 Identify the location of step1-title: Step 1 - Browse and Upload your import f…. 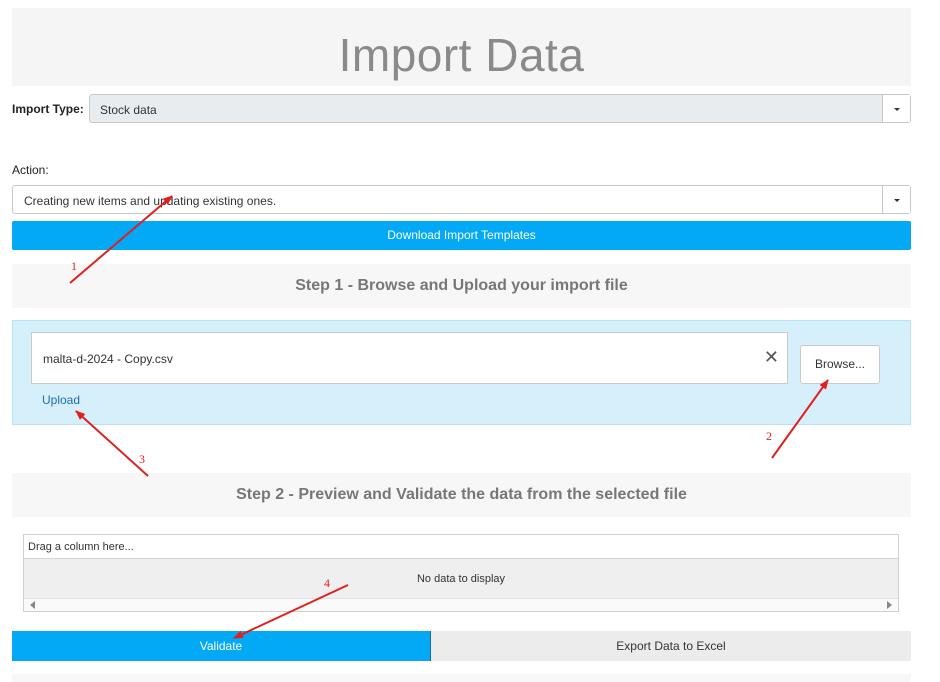
(461, 286).